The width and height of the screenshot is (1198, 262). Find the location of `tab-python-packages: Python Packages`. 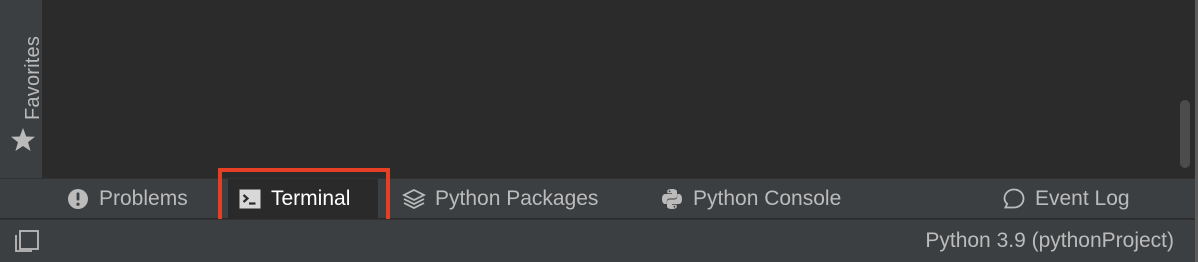

tab-python-packages: Python Packages is located at coordinates (500, 199).